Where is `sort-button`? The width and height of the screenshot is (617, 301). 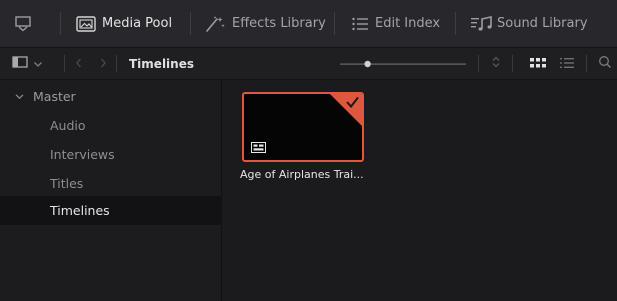 sort-button is located at coordinates (496, 63).